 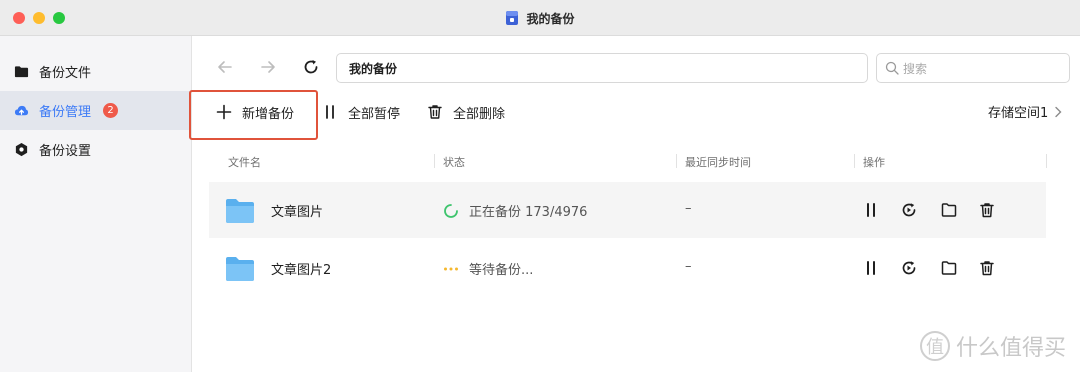 I want to click on row-status: 正在备份 173/4976, so click(x=515, y=210).